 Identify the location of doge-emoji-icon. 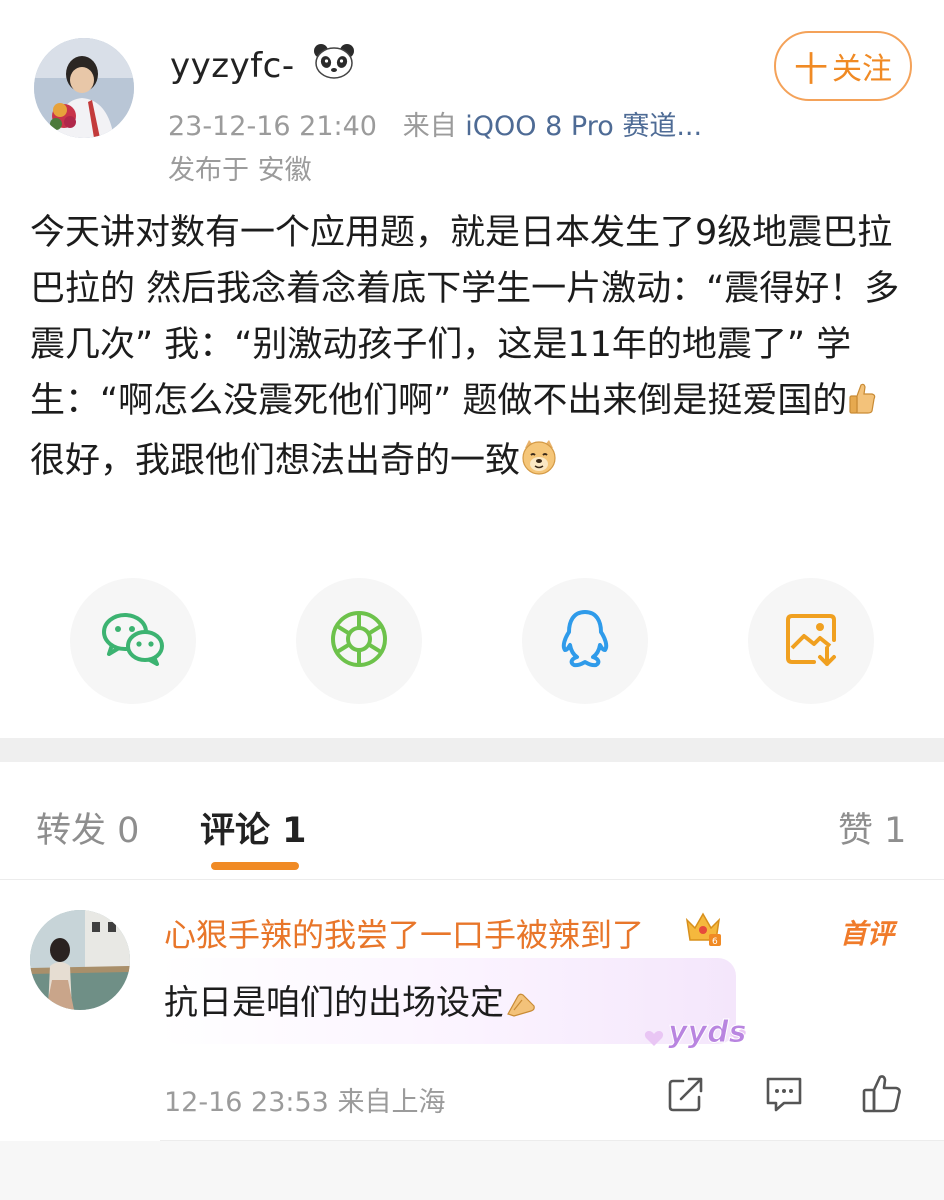
(539, 465).